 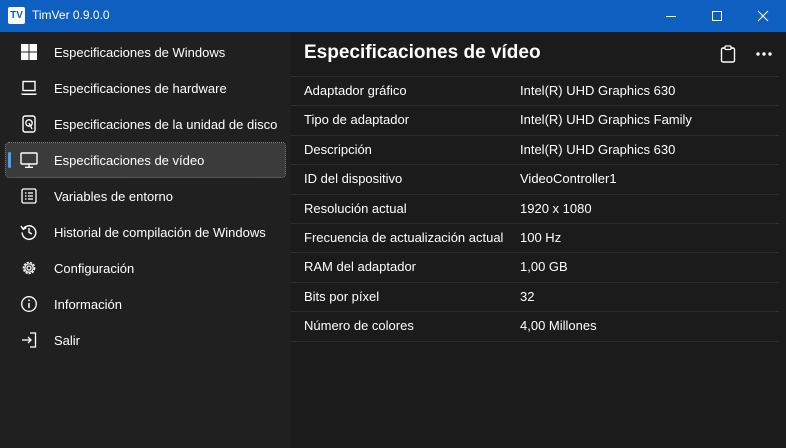 I want to click on table-row: Número de colores 4,00 Millones, so click(x=535, y=327).